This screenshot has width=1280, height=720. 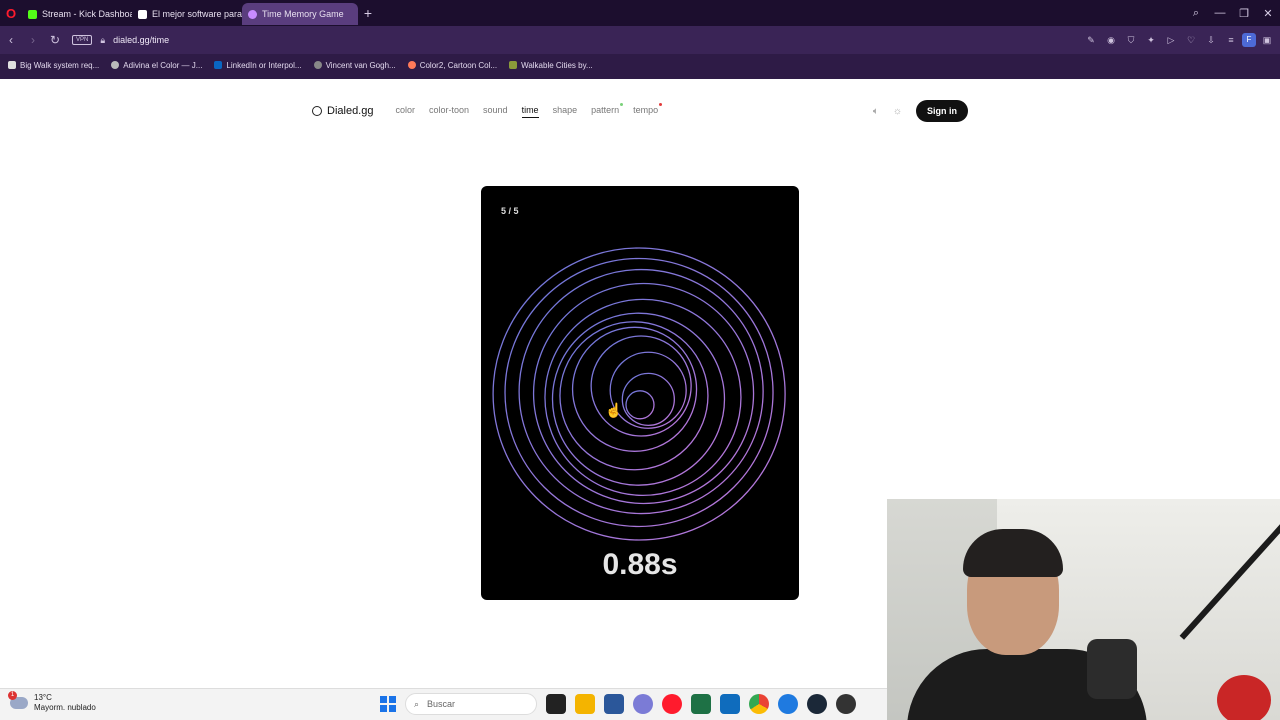 I want to click on dial-logo-icon, so click(x=317, y=111).